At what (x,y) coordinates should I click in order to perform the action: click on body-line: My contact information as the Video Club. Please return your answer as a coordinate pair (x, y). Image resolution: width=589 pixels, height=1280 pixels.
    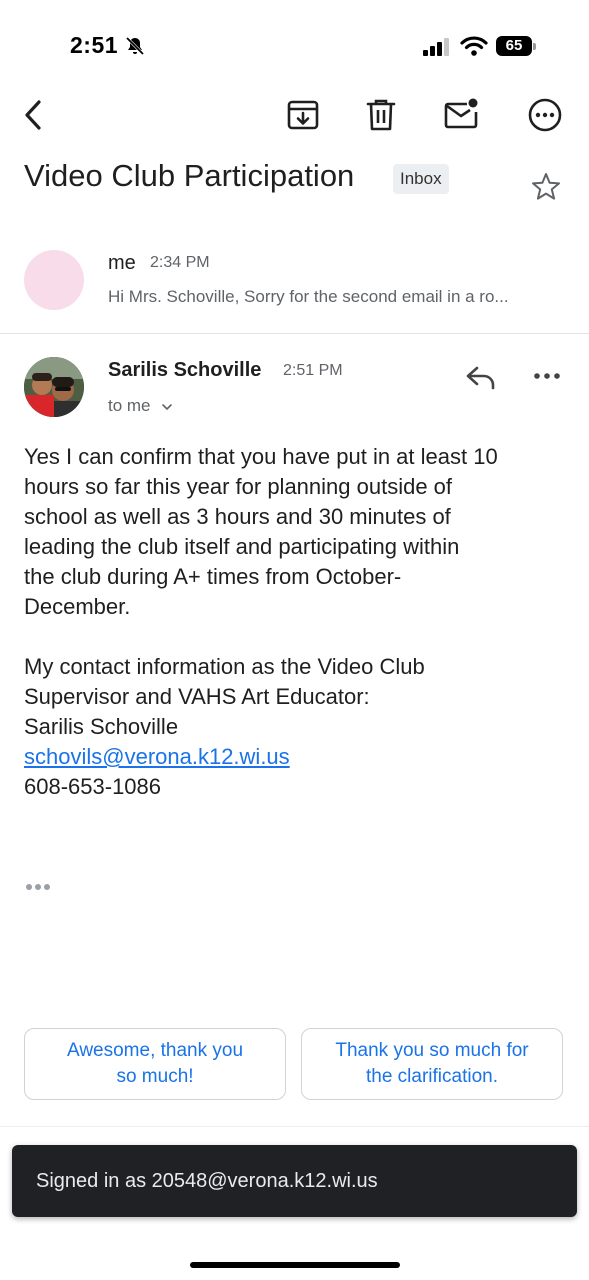
    Looking at the image, I should click on (224, 666).